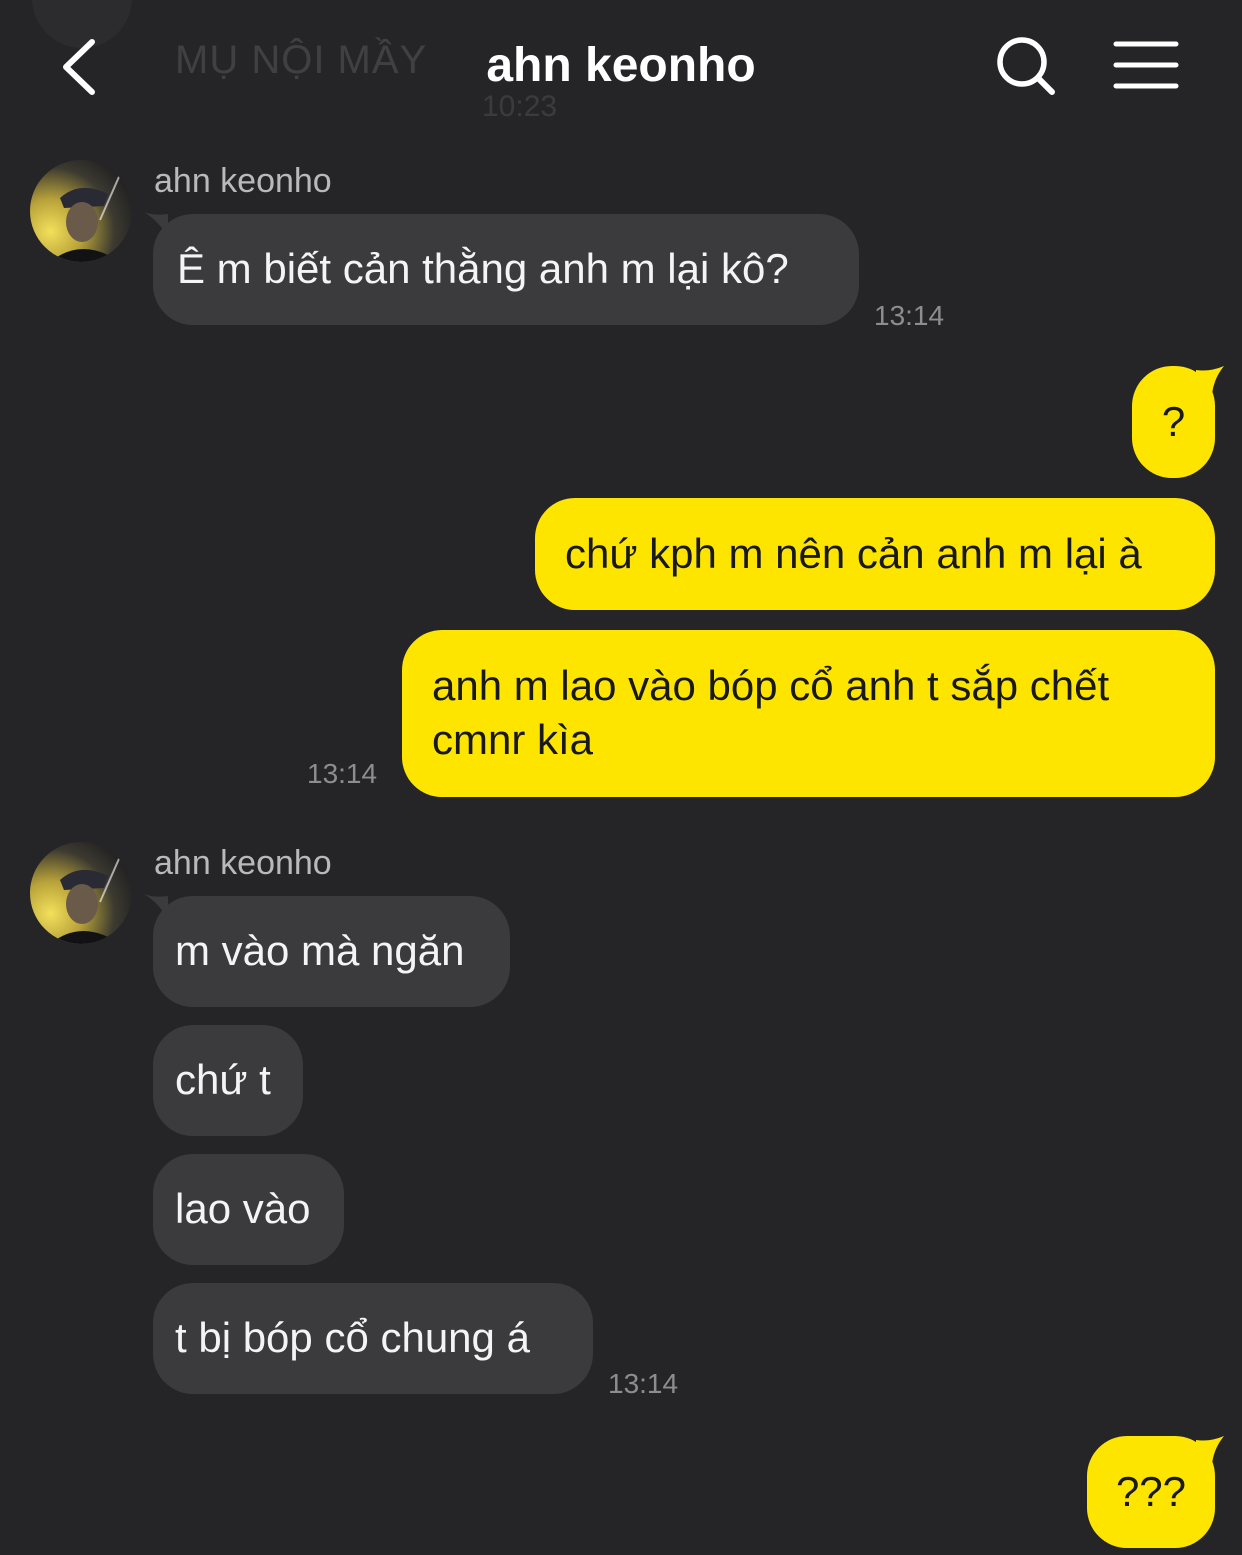 The image size is (1242, 1555). I want to click on chevron-left-icon, so click(79, 67).